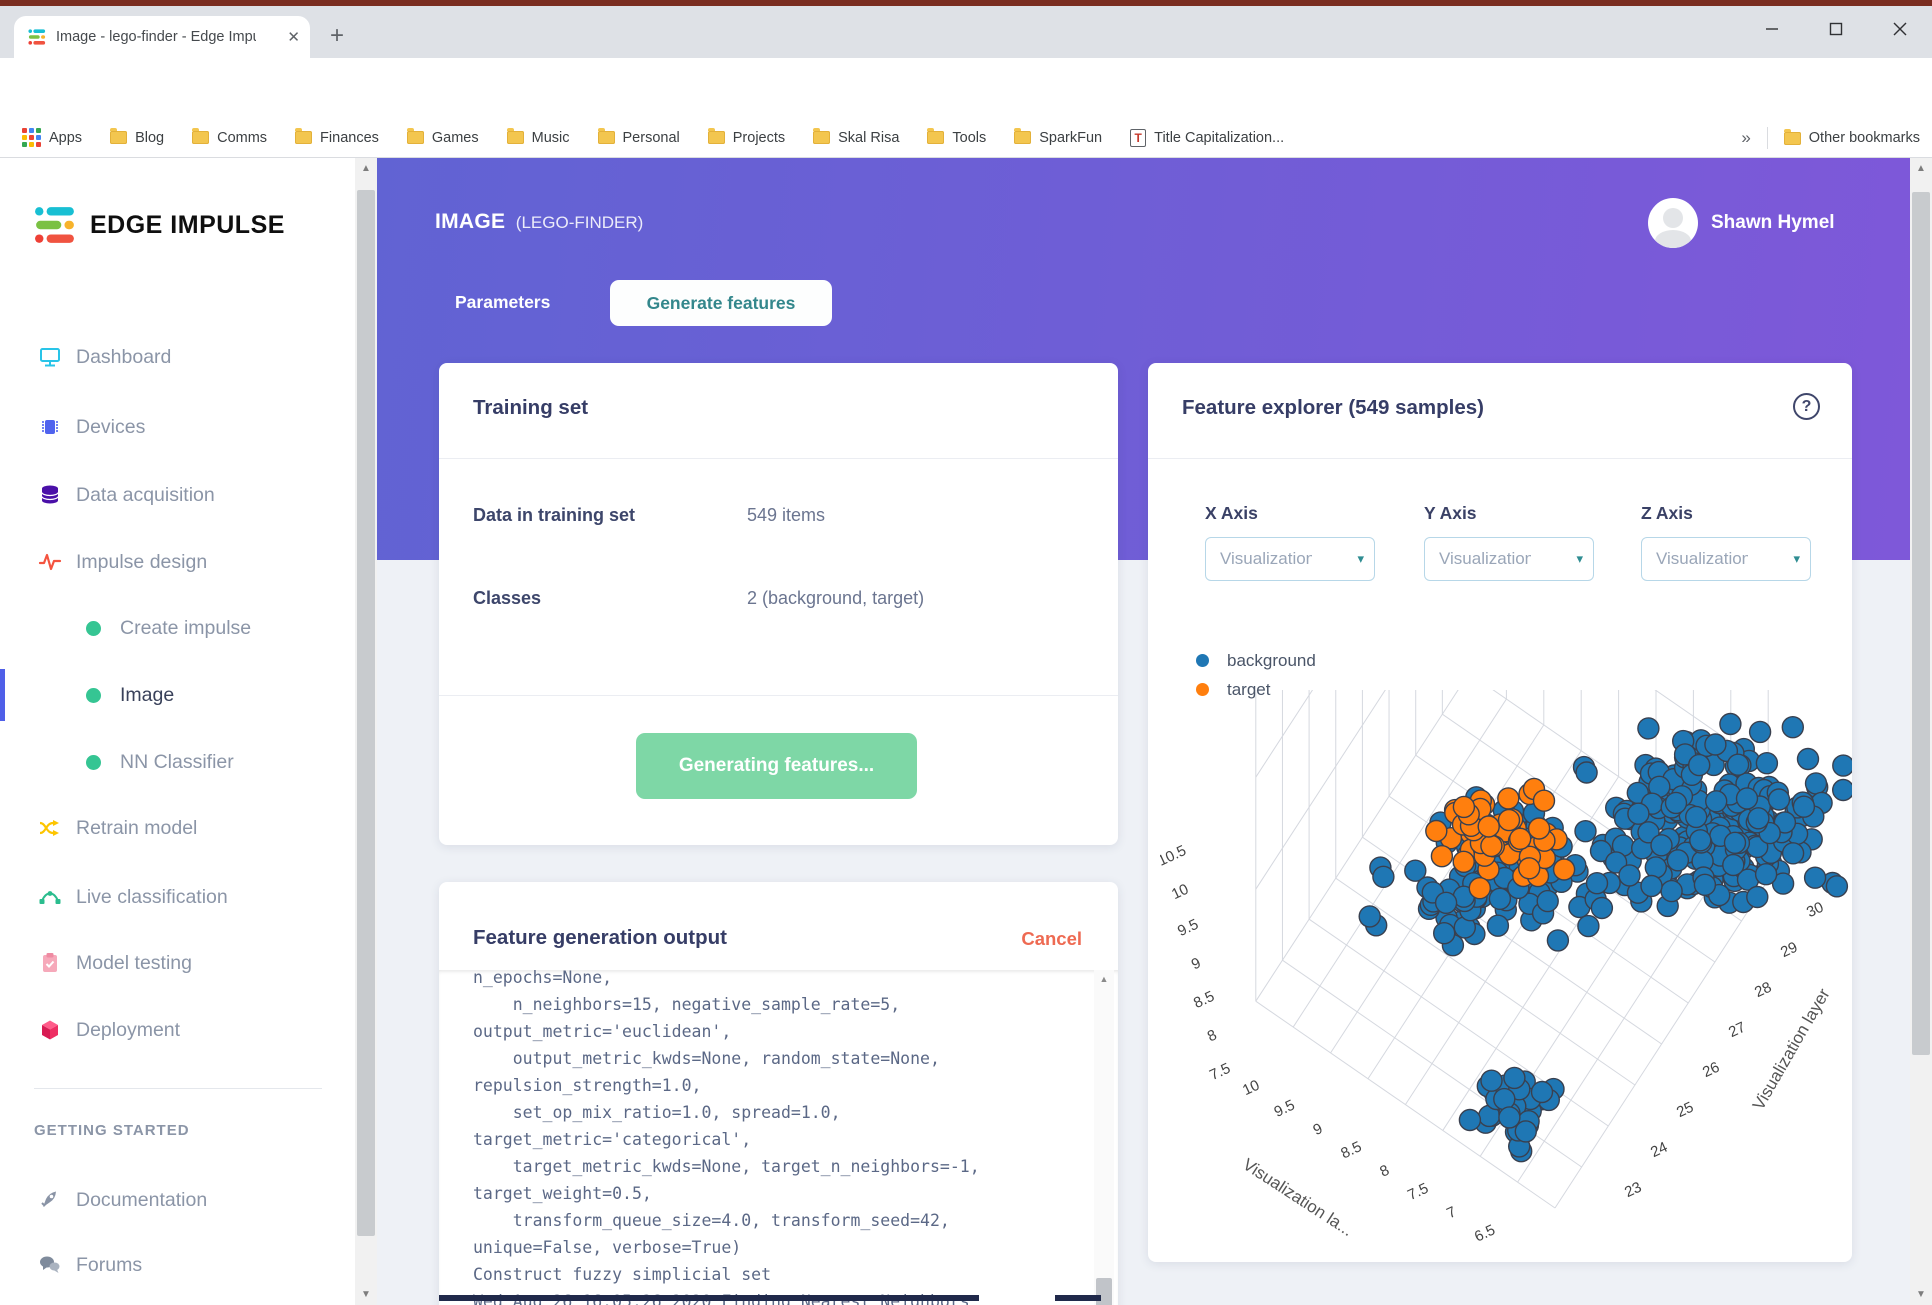  I want to click on sidebar-item-model-testing: Model testing, so click(177, 963).